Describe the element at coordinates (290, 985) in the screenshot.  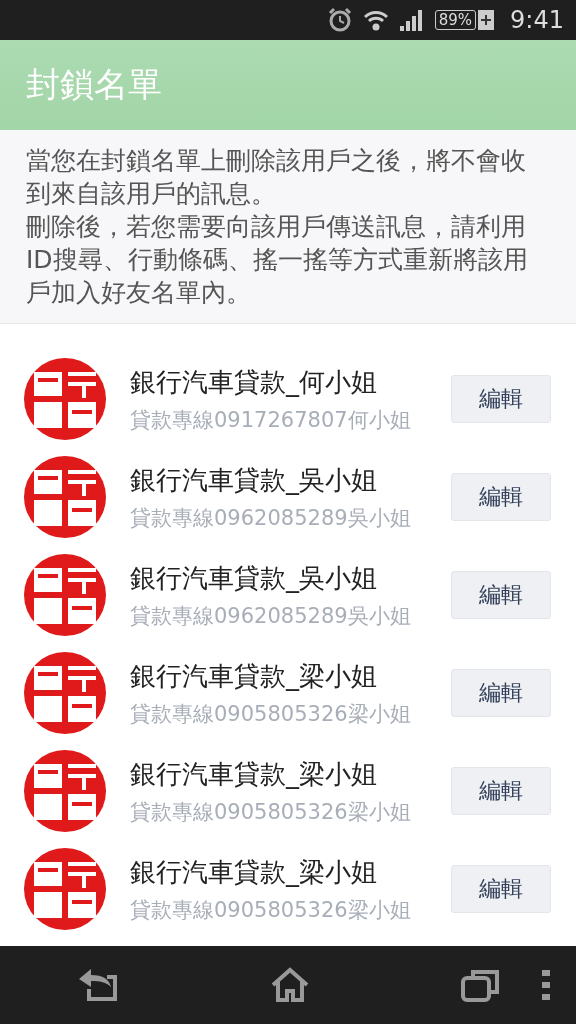
I see `home-icon` at that location.